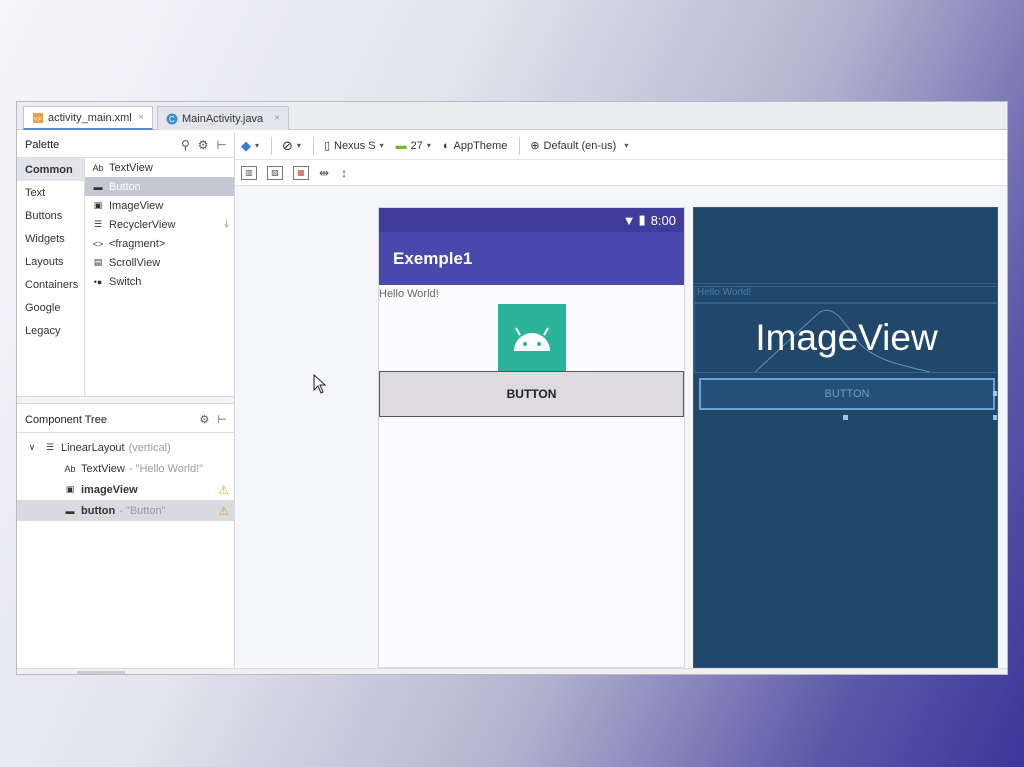  What do you see at coordinates (66, 419) in the screenshot?
I see `component-tree-title: Component Tree` at bounding box center [66, 419].